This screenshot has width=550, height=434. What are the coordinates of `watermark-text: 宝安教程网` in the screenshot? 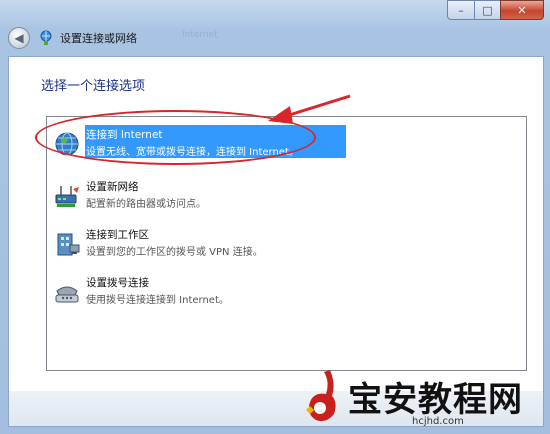 It's located at (435, 400).